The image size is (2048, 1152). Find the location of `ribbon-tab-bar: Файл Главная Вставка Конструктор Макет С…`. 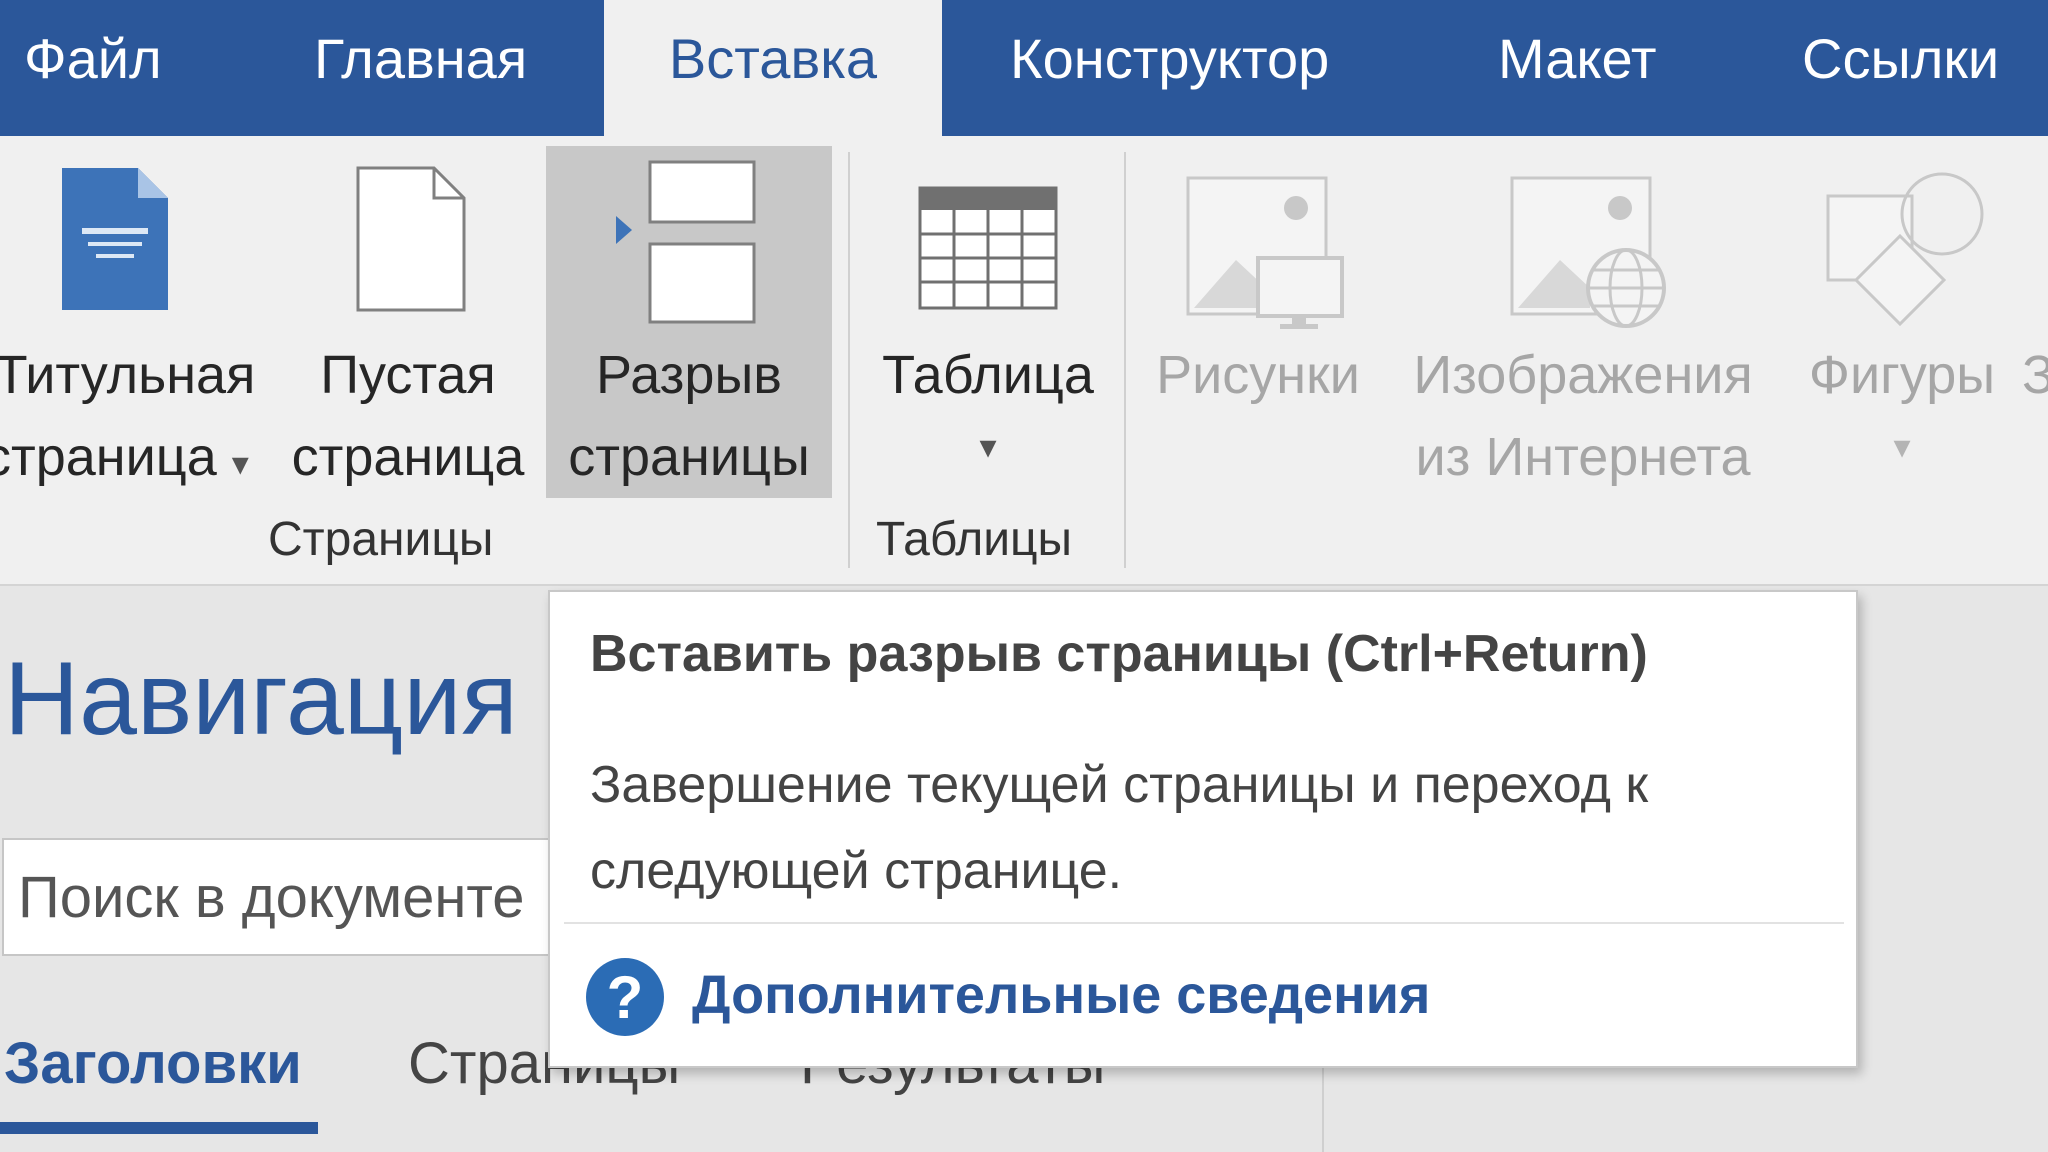

ribbon-tab-bar: Файл Главная Вставка Конструктор Макет С… is located at coordinates (1024, 70).